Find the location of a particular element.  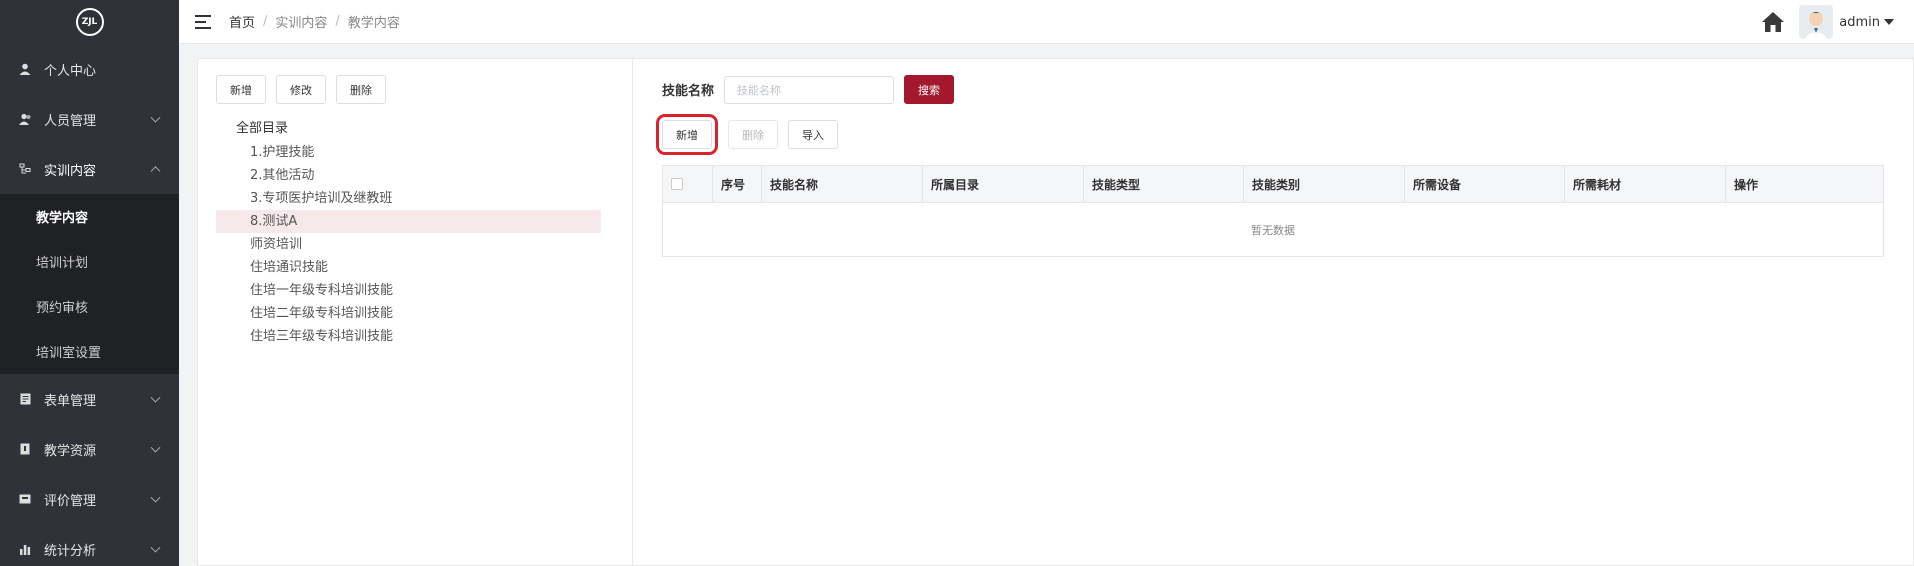

sidebar-item-evaluation-management: 评价管理 is located at coordinates (89, 499).